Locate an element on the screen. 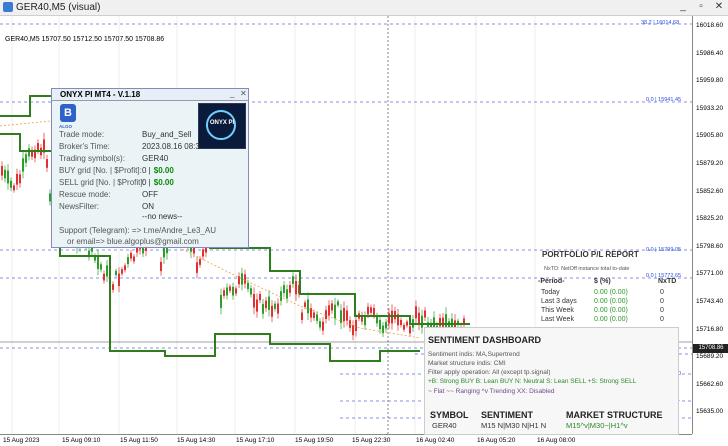 This screenshot has width=728, height=446. close-button: ✕ is located at coordinates (719, 7).